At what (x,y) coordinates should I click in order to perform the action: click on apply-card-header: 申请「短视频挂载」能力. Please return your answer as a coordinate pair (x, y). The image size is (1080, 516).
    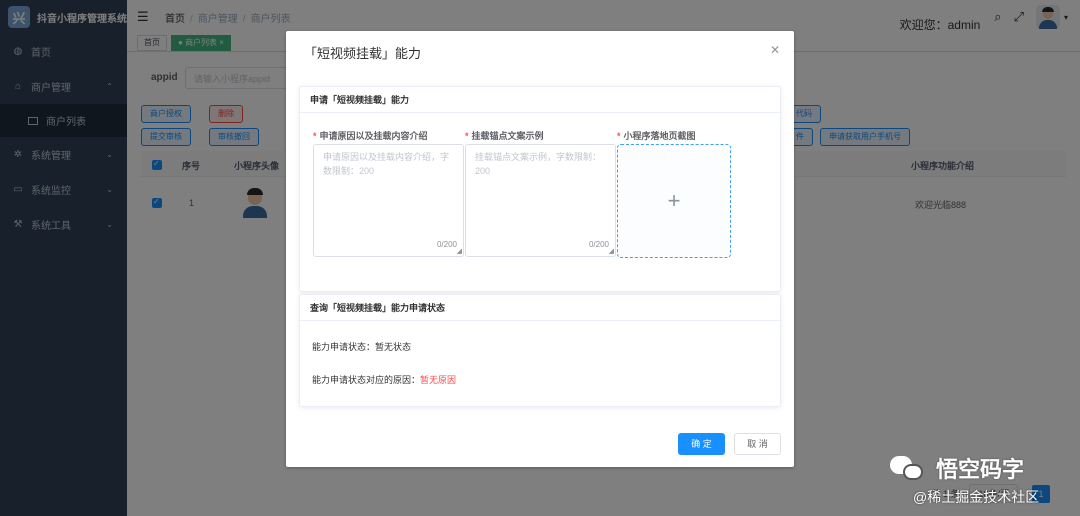
    Looking at the image, I should click on (540, 100).